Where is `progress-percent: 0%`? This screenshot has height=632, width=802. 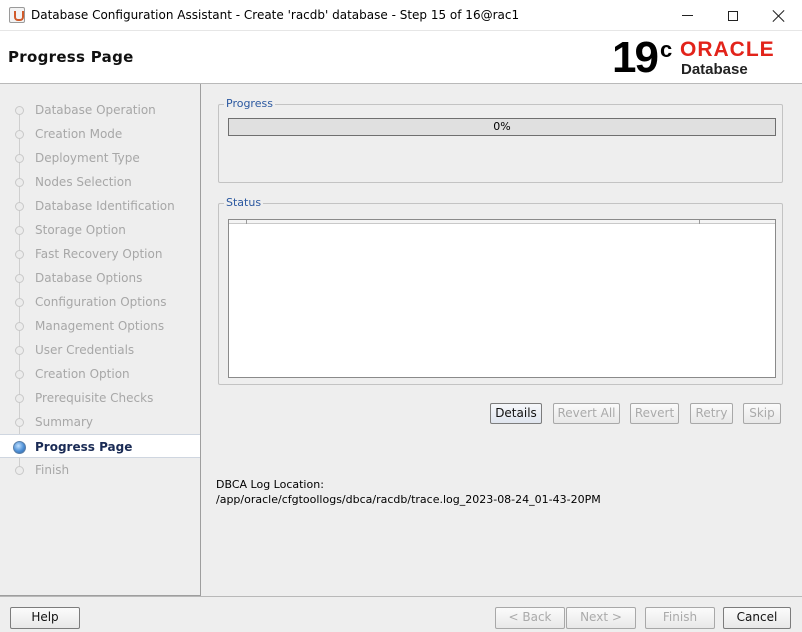 progress-percent: 0% is located at coordinates (502, 126).